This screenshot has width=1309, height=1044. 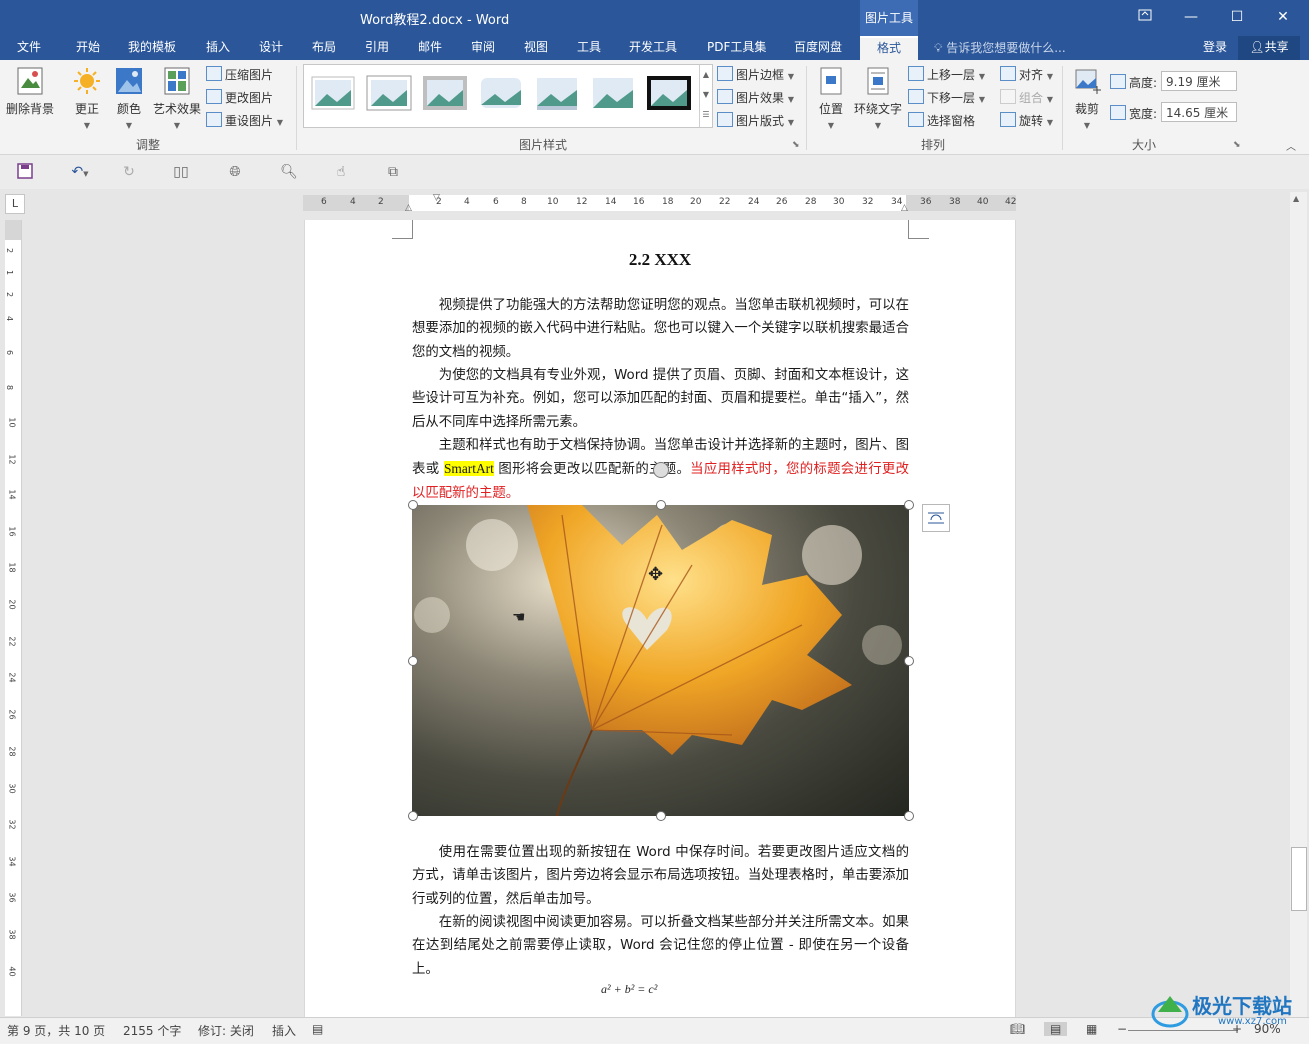 What do you see at coordinates (181, 172) in the screenshot?
I see `read-mode-icon: ▯▯` at bounding box center [181, 172].